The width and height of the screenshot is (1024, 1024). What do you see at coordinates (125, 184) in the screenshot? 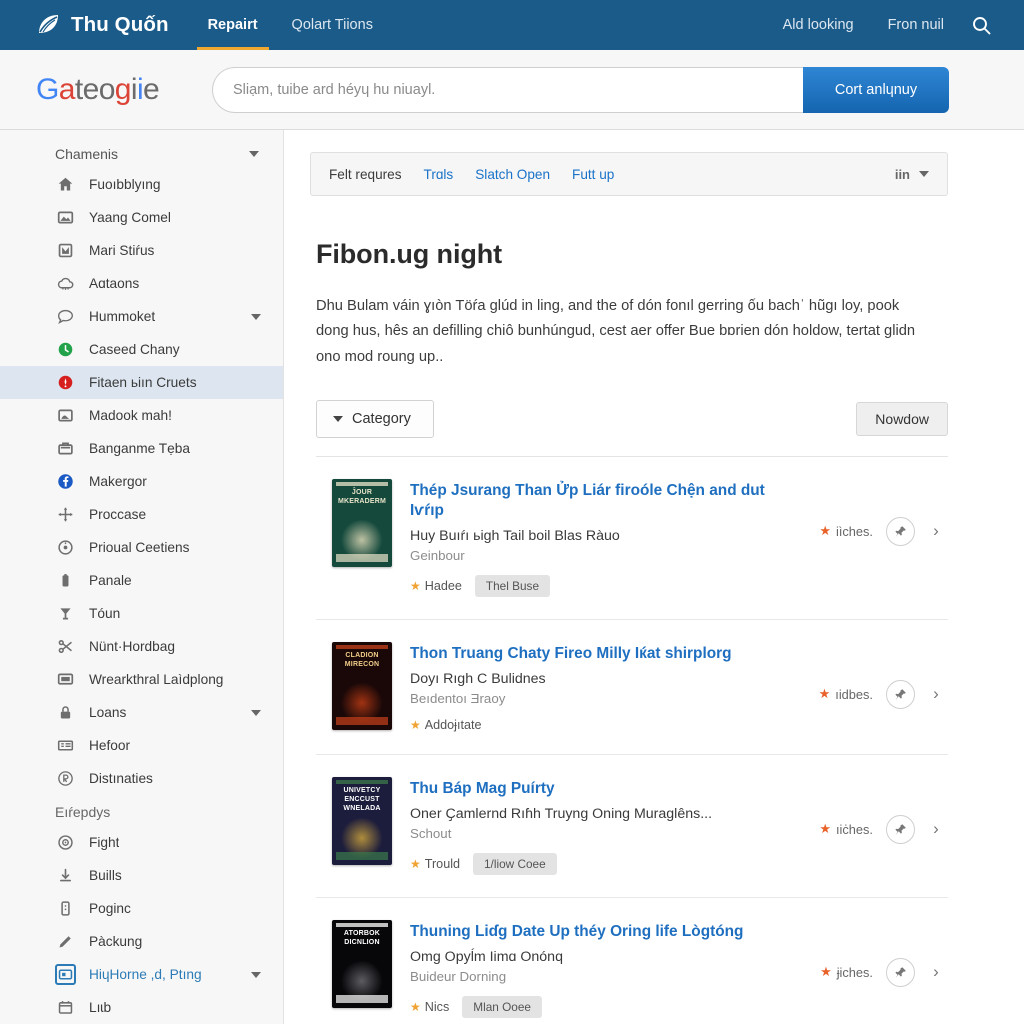
I see `sidebar-item-label: Fuoıbblyıng` at bounding box center [125, 184].